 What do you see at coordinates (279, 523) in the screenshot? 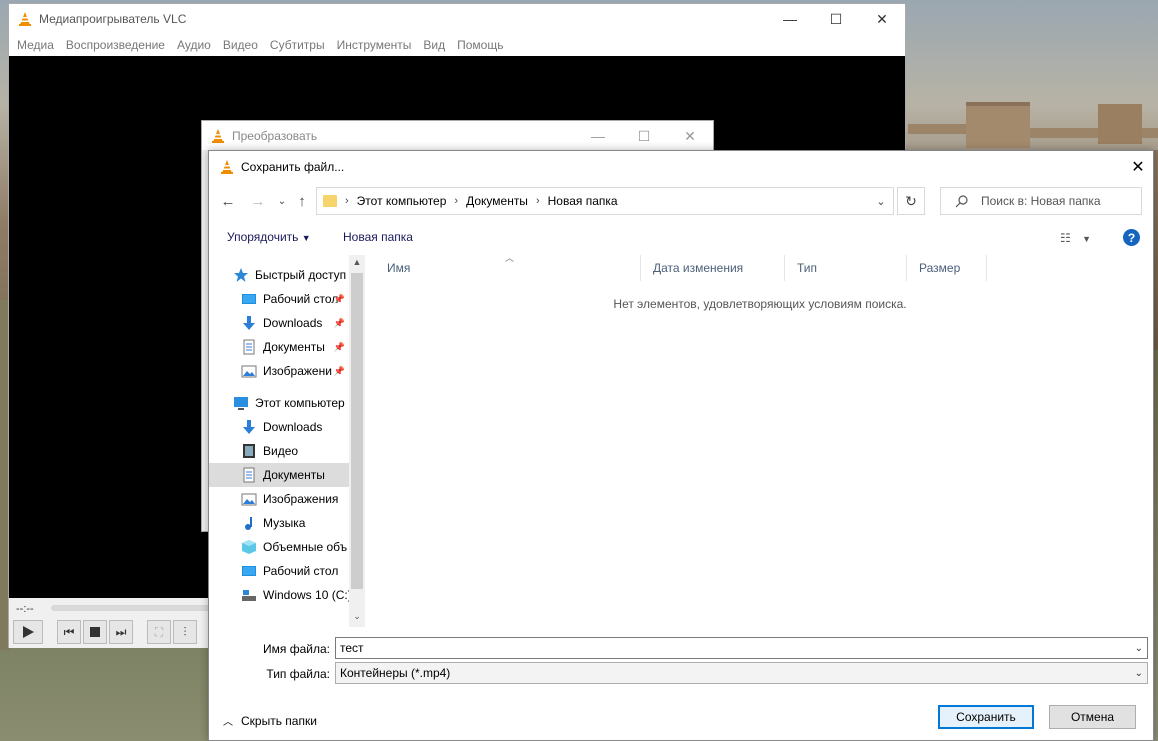
I see `nav-item: Музыка` at bounding box center [279, 523].